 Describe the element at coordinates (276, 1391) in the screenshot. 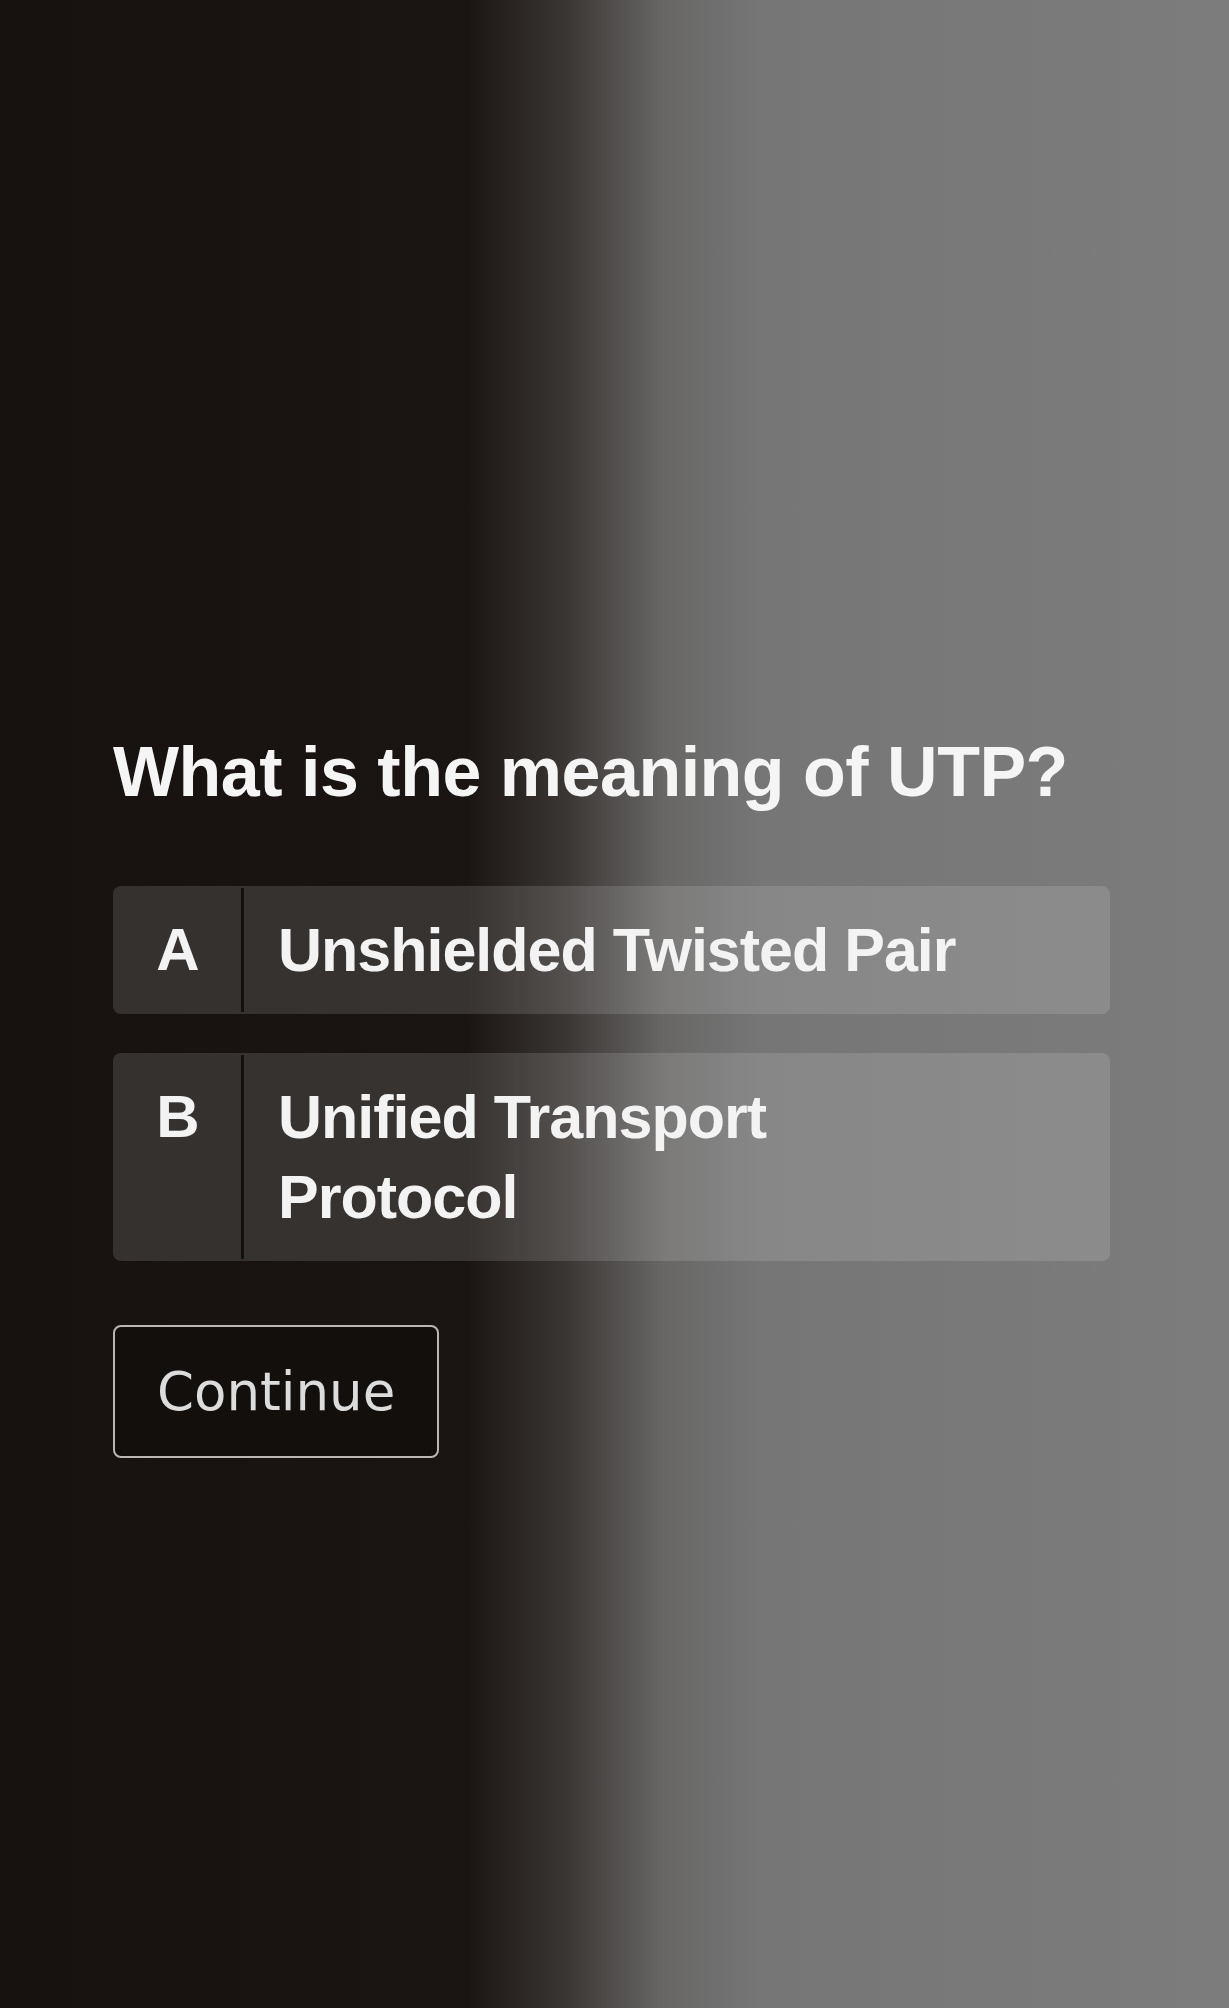

I see `continue-button: Continue` at that location.